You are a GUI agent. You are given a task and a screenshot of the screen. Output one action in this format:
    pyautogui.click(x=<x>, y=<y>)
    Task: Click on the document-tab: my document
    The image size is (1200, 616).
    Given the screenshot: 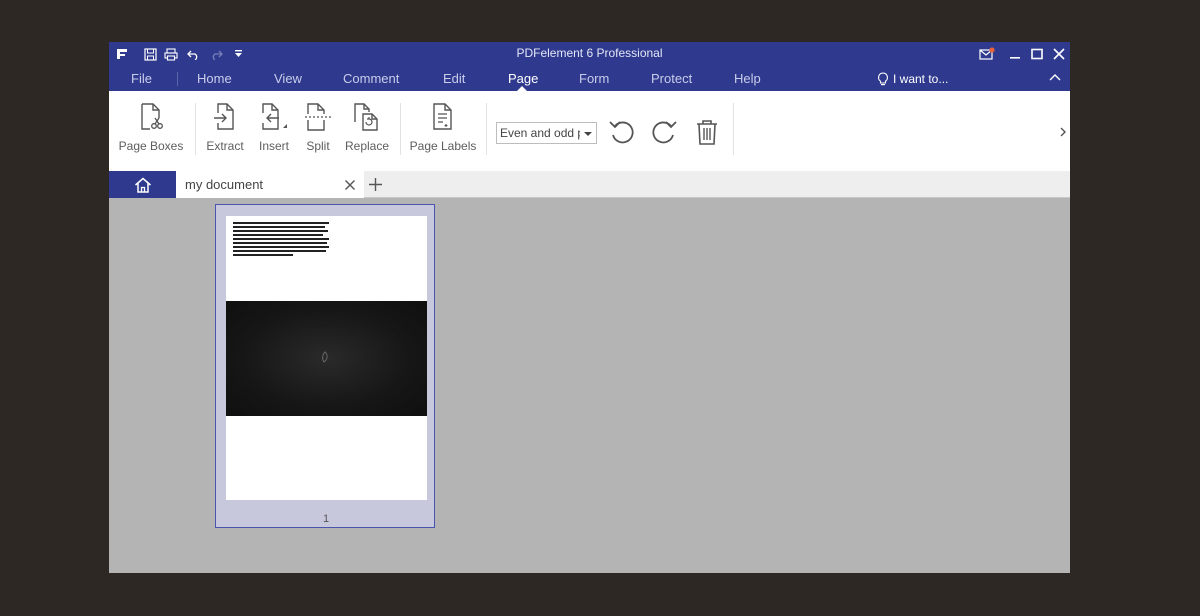 What is the action you would take?
    pyautogui.click(x=270, y=184)
    